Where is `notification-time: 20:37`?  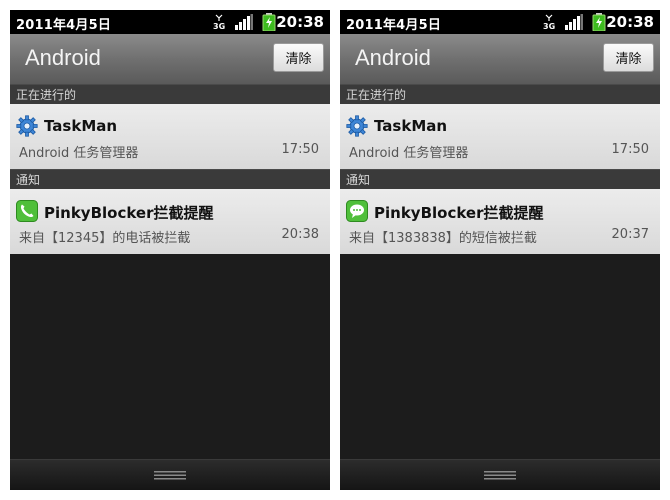
notification-time: 20:37 is located at coordinates (630, 234).